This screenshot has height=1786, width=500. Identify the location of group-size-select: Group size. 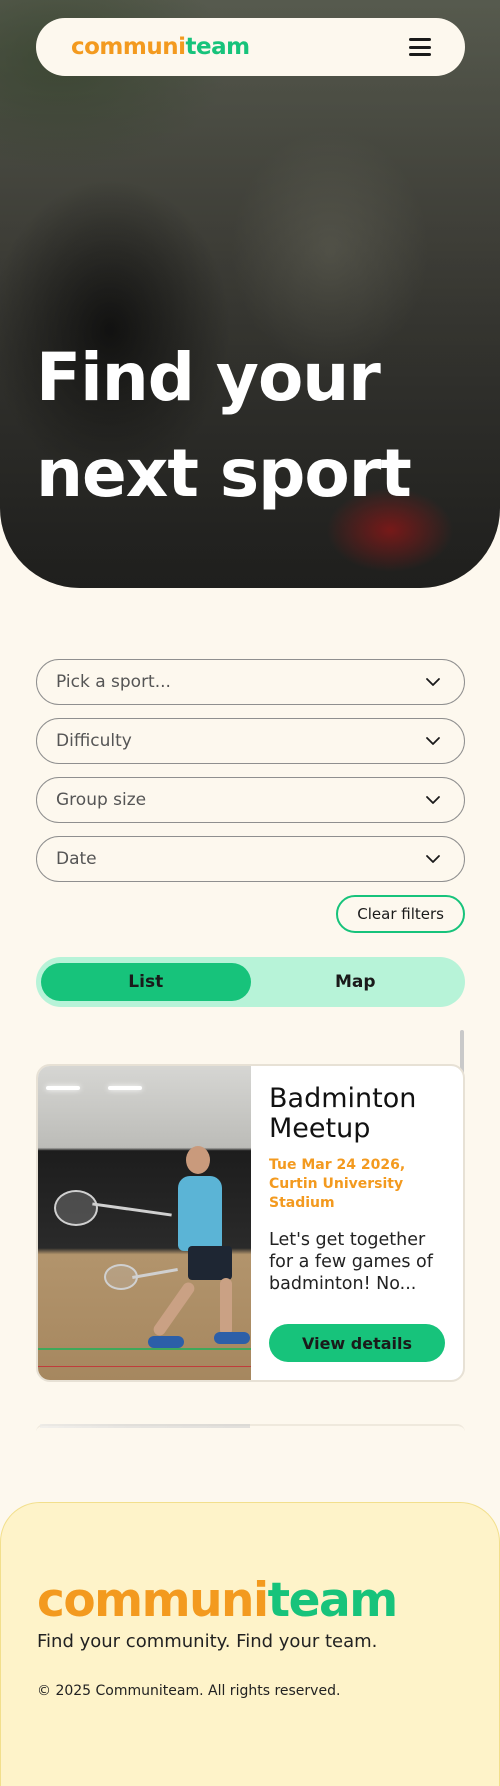
(250, 800).